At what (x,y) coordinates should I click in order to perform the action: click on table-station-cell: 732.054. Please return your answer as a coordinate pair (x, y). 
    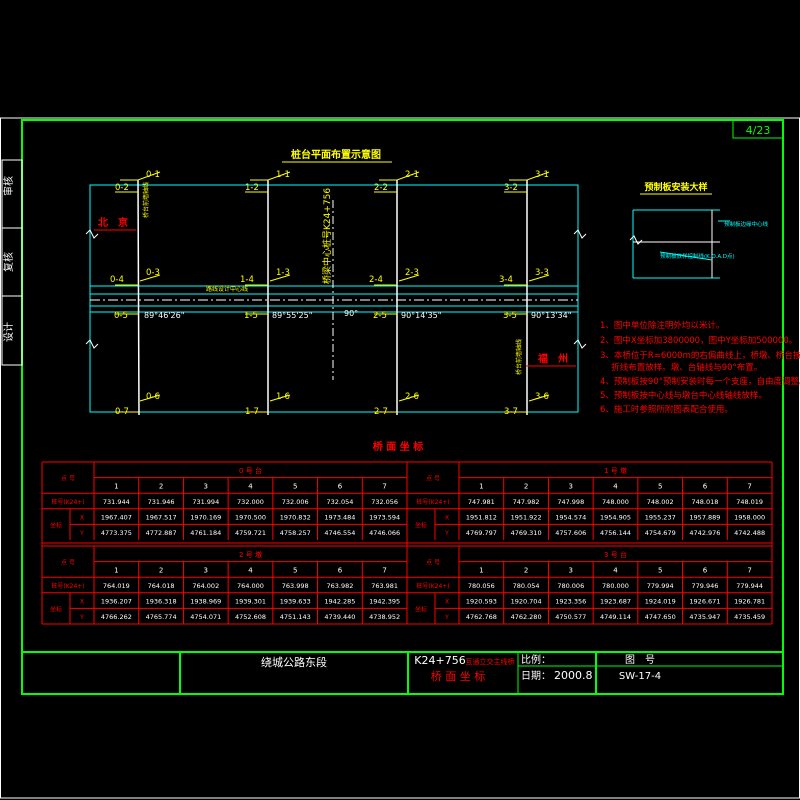
    Looking at the image, I should click on (339, 502).